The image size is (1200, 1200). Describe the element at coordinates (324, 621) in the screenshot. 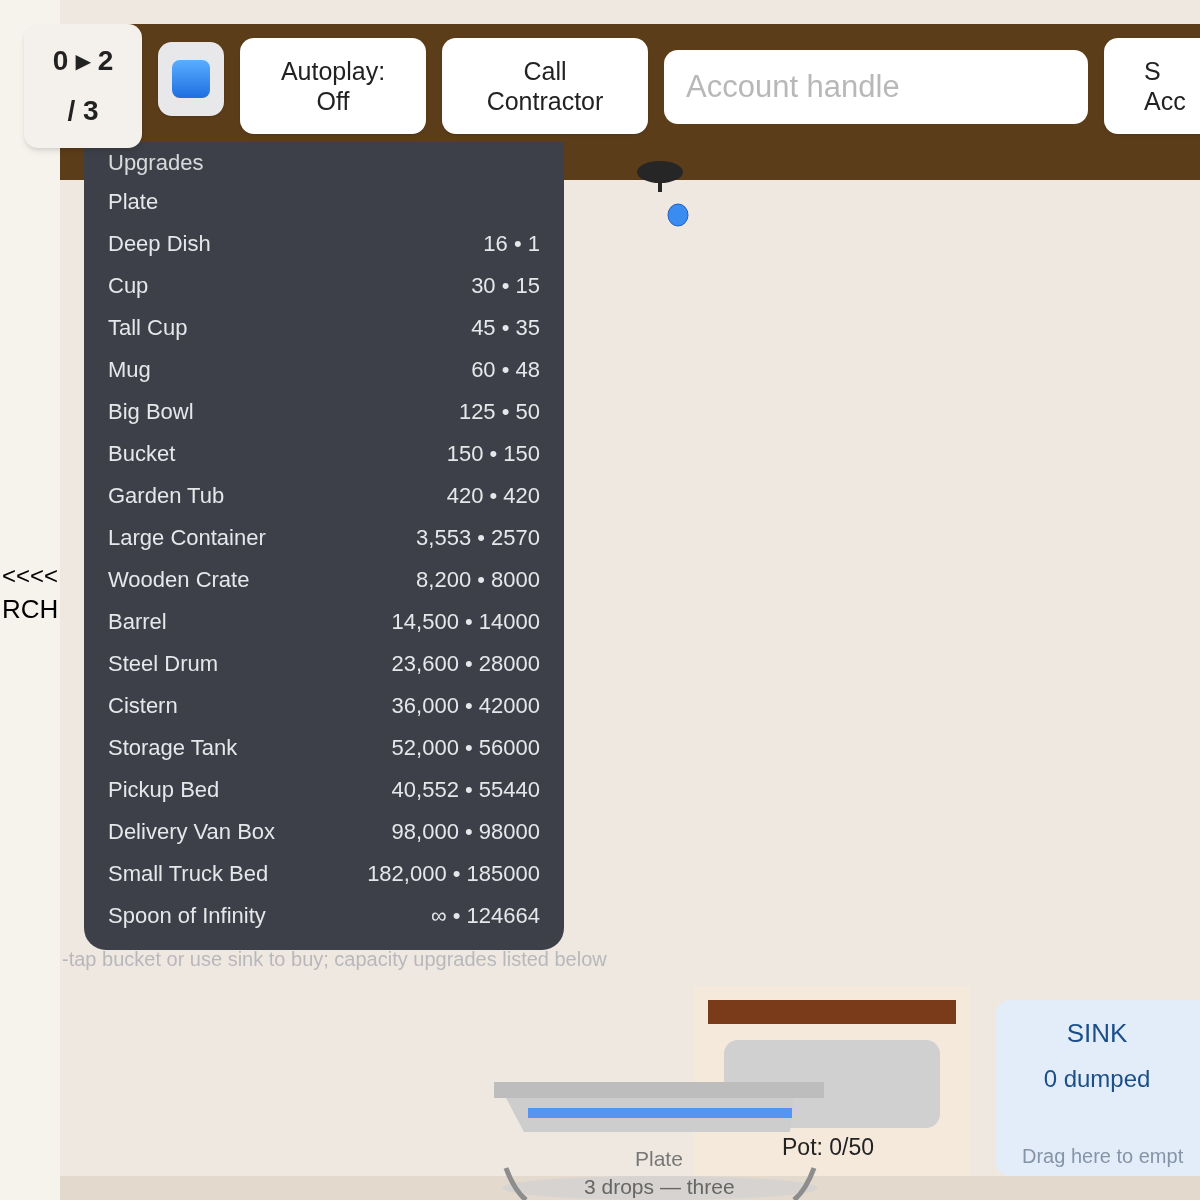

I see `upgrade-item: Barrel 14,500 • 14000` at that location.